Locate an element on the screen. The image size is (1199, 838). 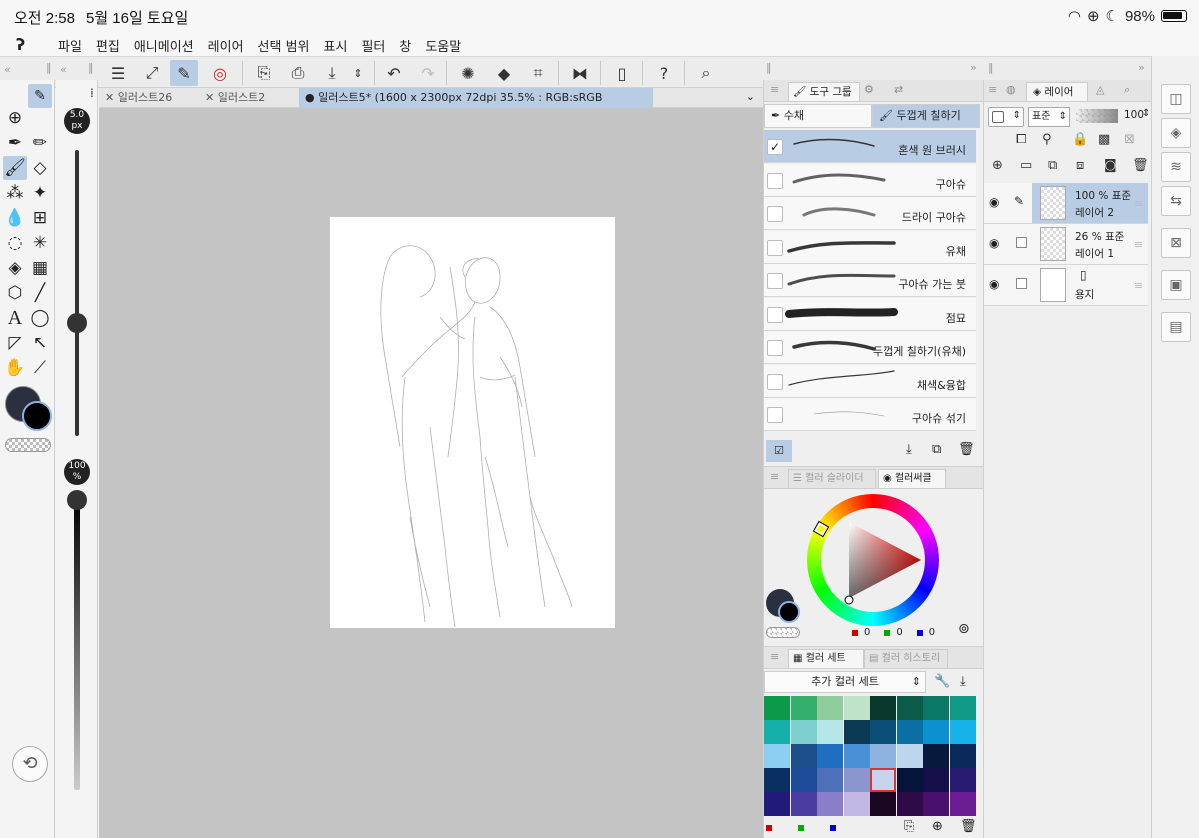
hand-icon: ✋ is located at coordinates (15, 368).